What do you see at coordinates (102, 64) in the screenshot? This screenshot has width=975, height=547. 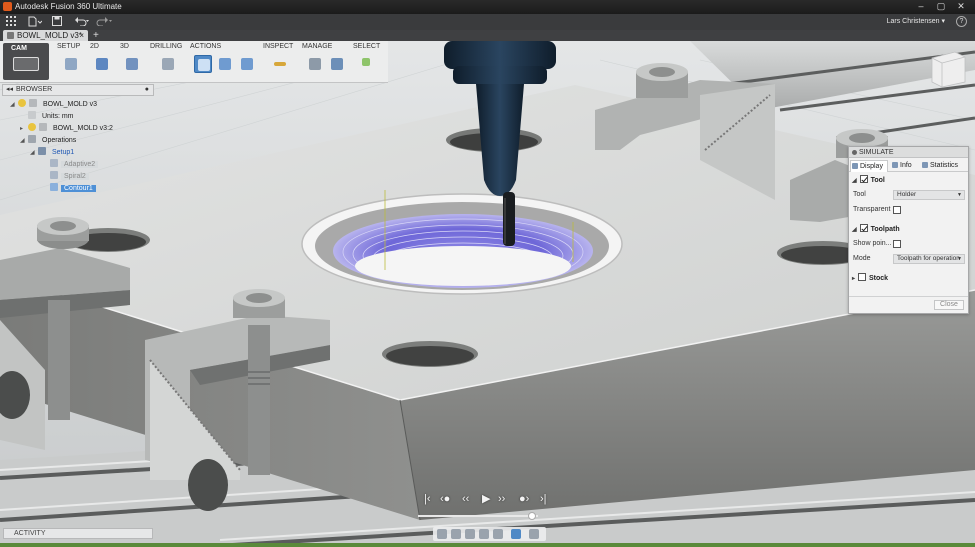 I see `2d-strategy-icon` at bounding box center [102, 64].